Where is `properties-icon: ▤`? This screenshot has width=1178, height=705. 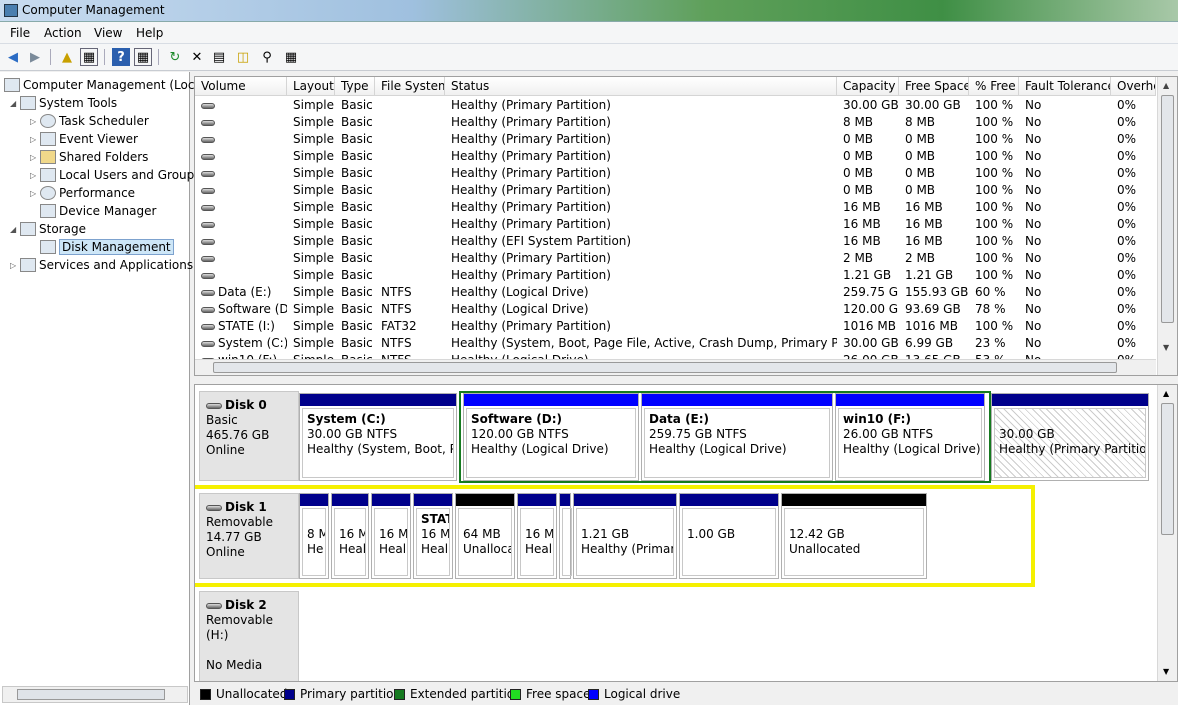 properties-icon: ▤ is located at coordinates (219, 57).